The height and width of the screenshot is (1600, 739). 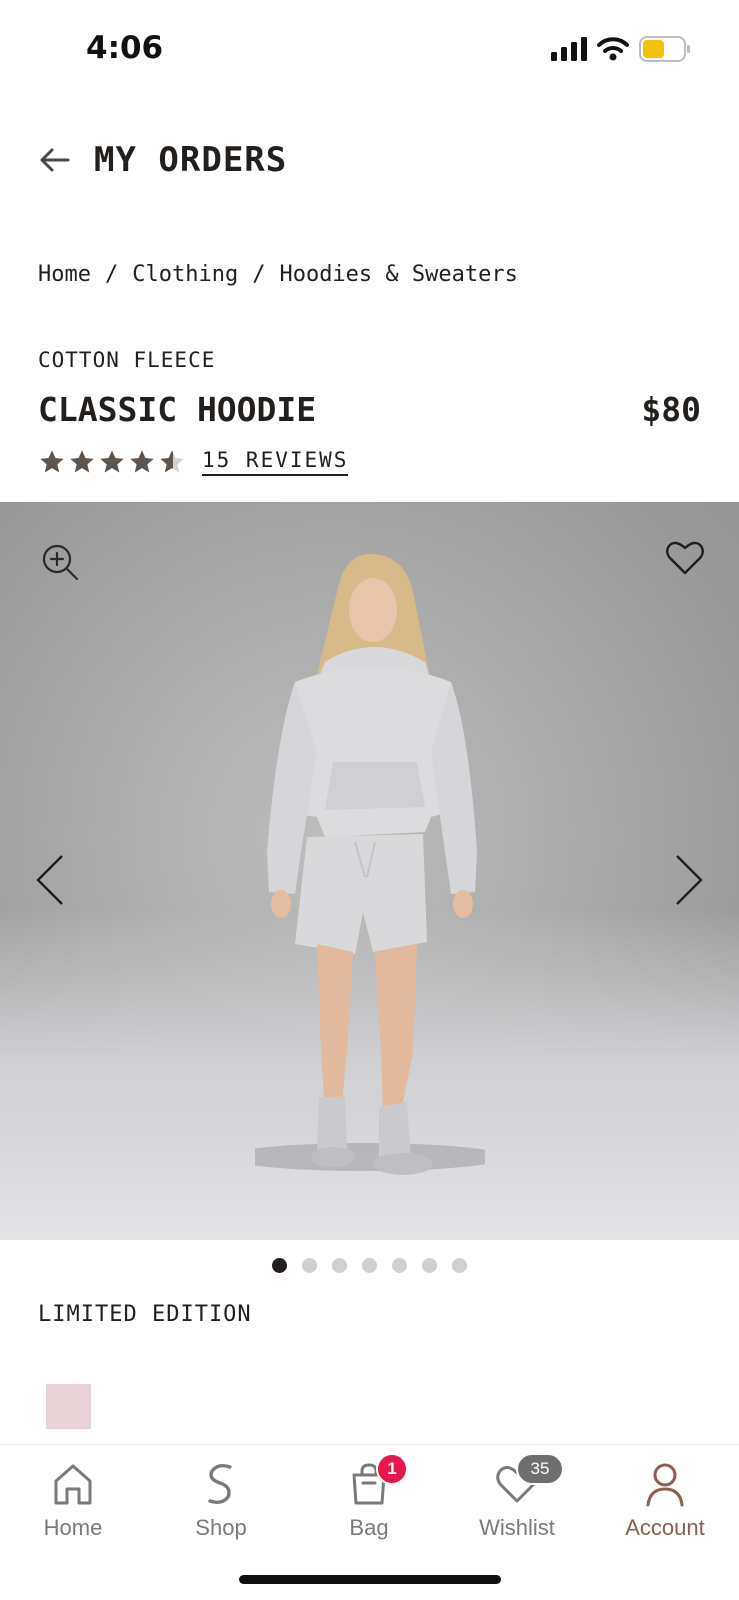 I want to click on page-title: MY ORDERS, so click(x=191, y=160).